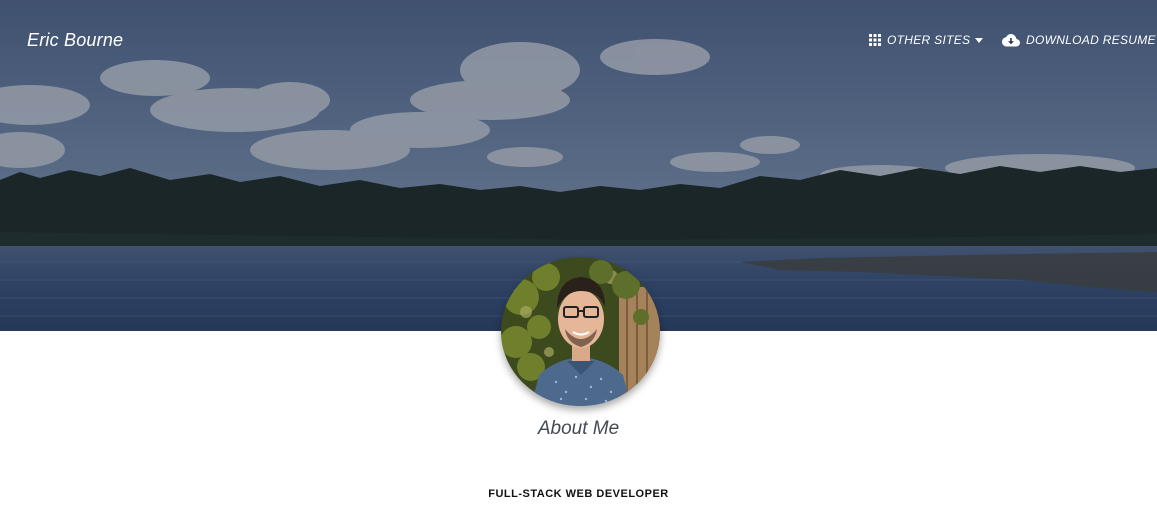 The height and width of the screenshot is (526, 1157). I want to click on other-sites-dropdown: OTHER SITES, so click(926, 40).